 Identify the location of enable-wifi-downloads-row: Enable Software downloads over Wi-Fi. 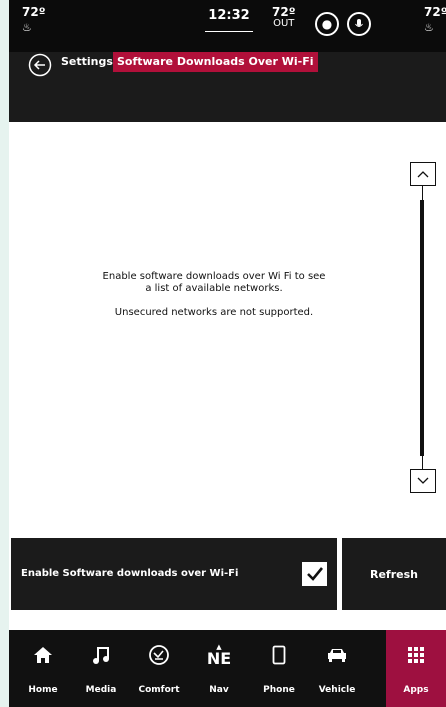
(174, 574).